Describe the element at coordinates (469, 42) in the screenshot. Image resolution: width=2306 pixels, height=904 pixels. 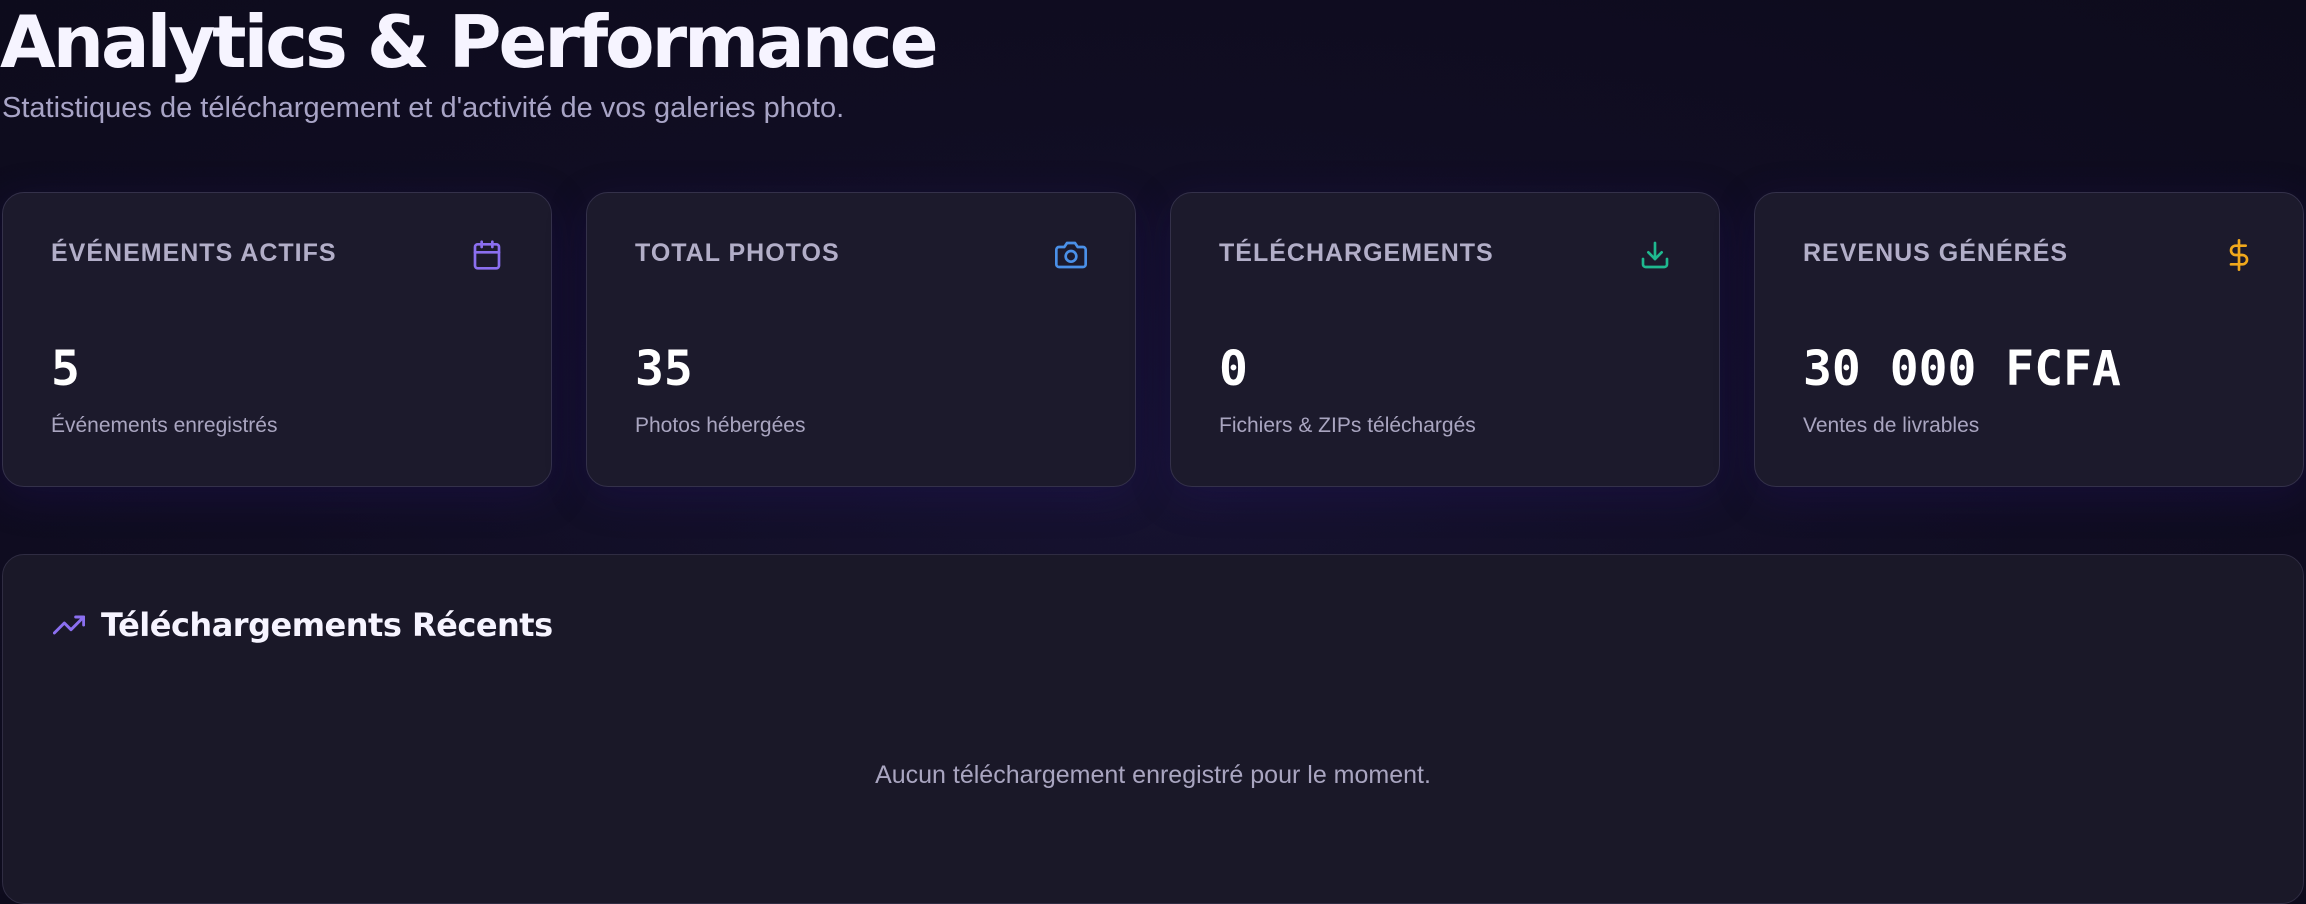
I see `page-title: Analytics & Performance` at that location.